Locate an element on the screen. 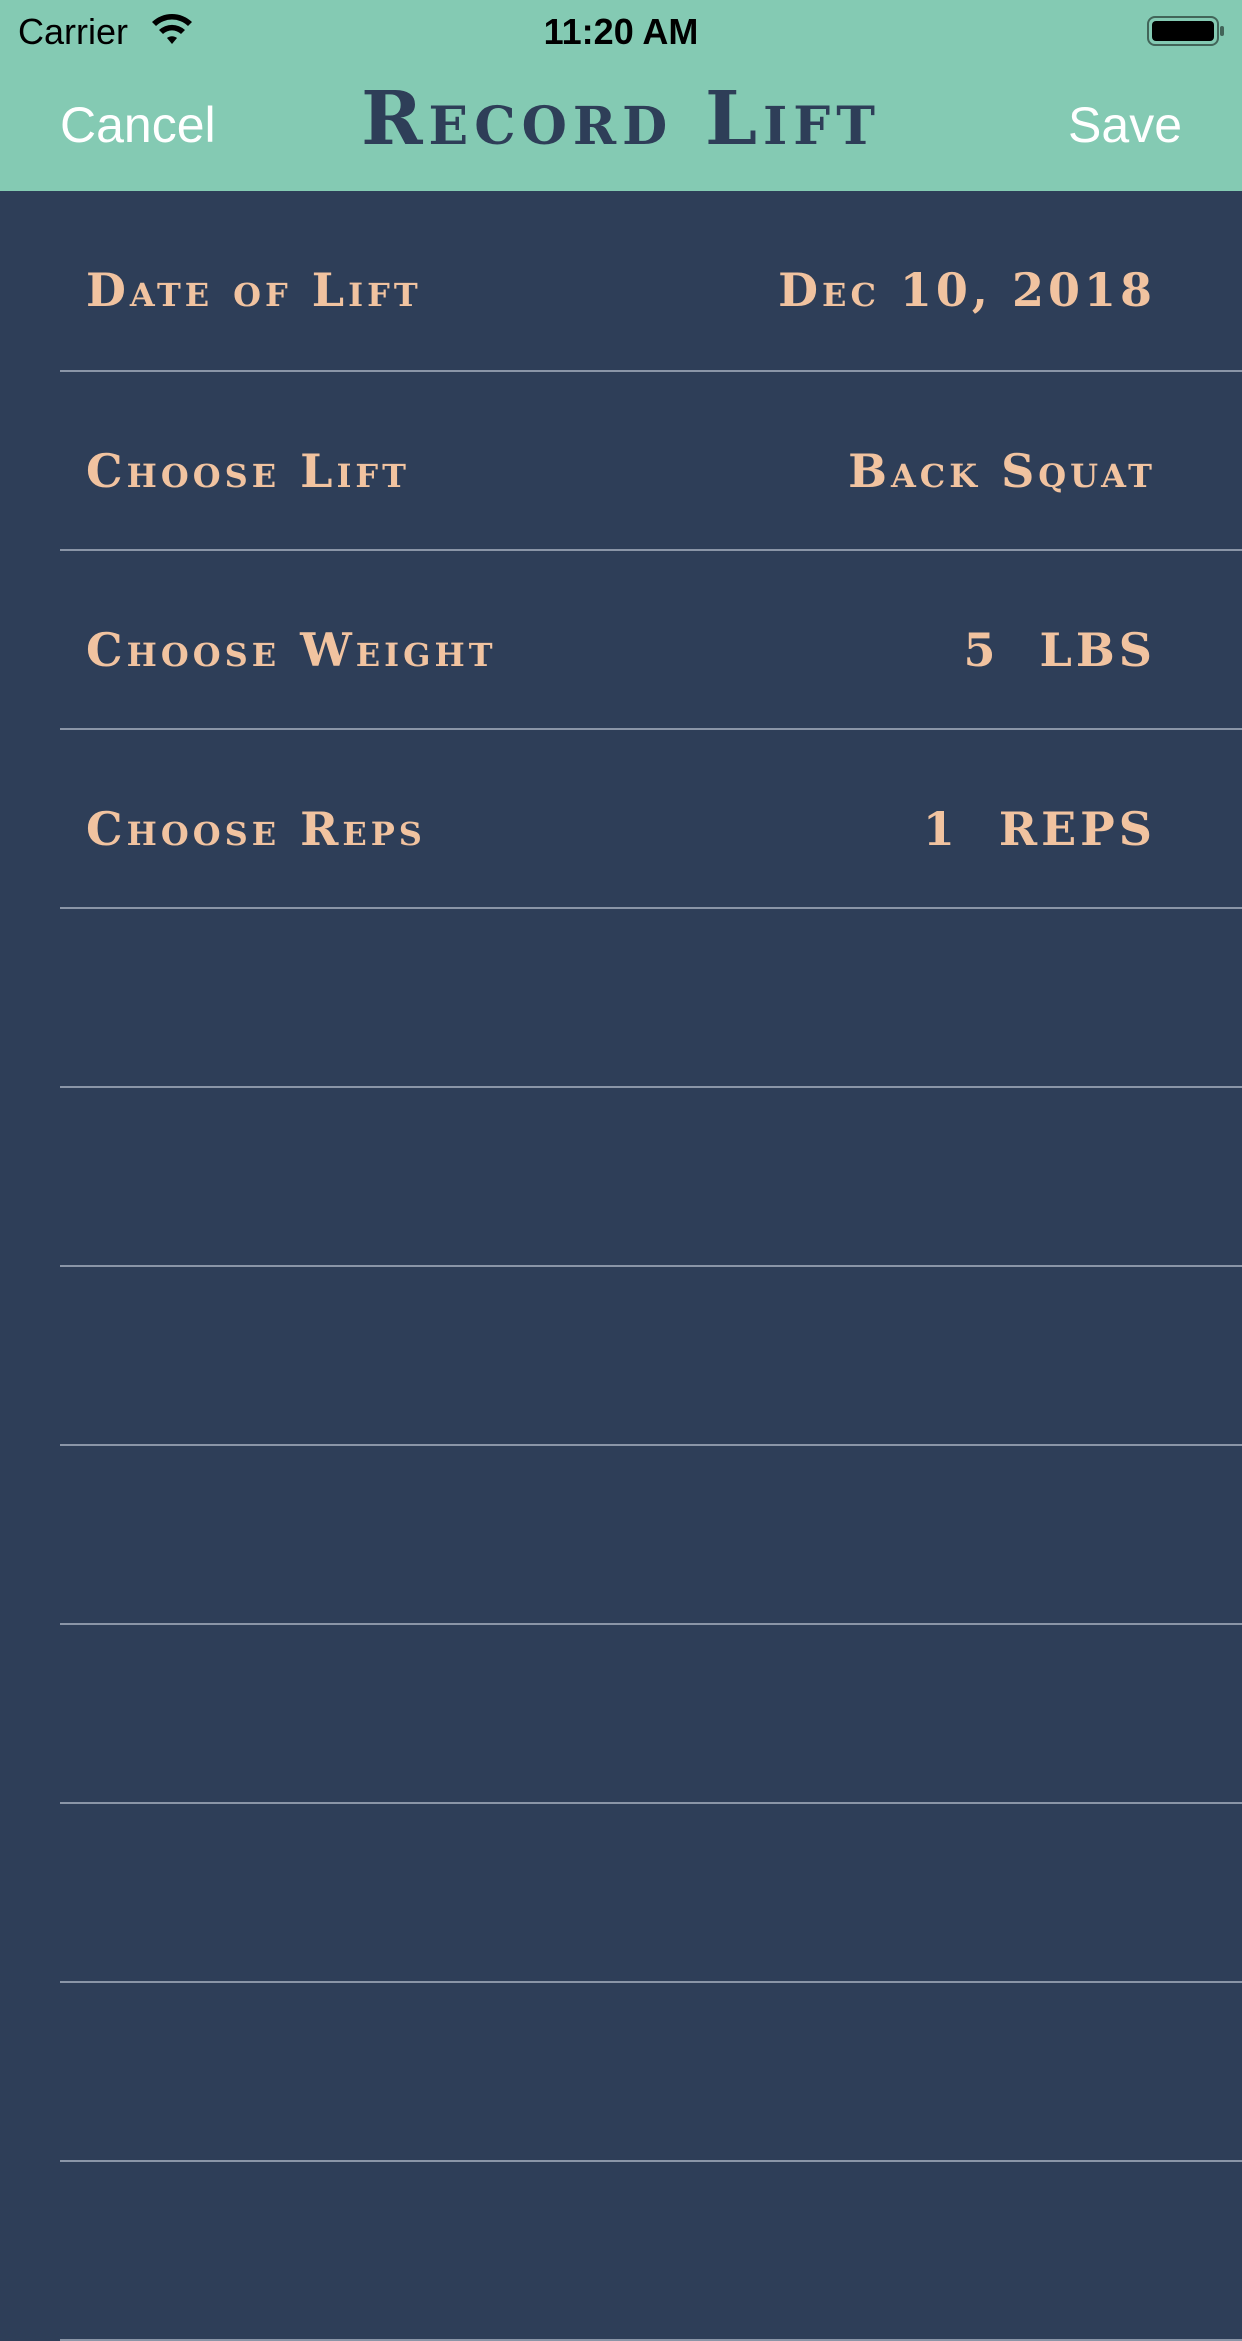 This screenshot has width=1242, height=2341. battery-icon is located at coordinates (1185, 31).